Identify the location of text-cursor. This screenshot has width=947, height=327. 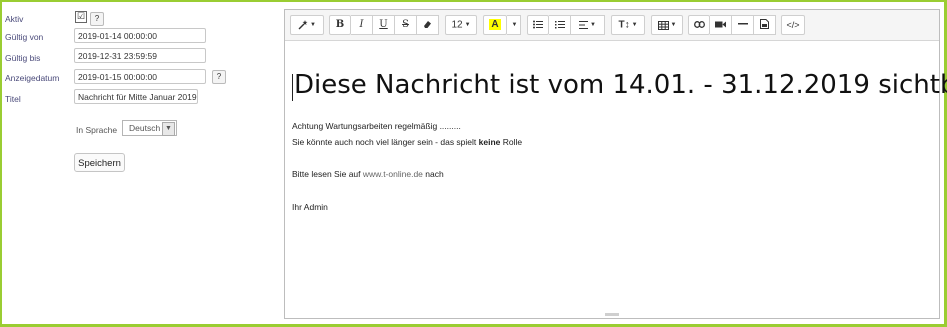
(292, 87).